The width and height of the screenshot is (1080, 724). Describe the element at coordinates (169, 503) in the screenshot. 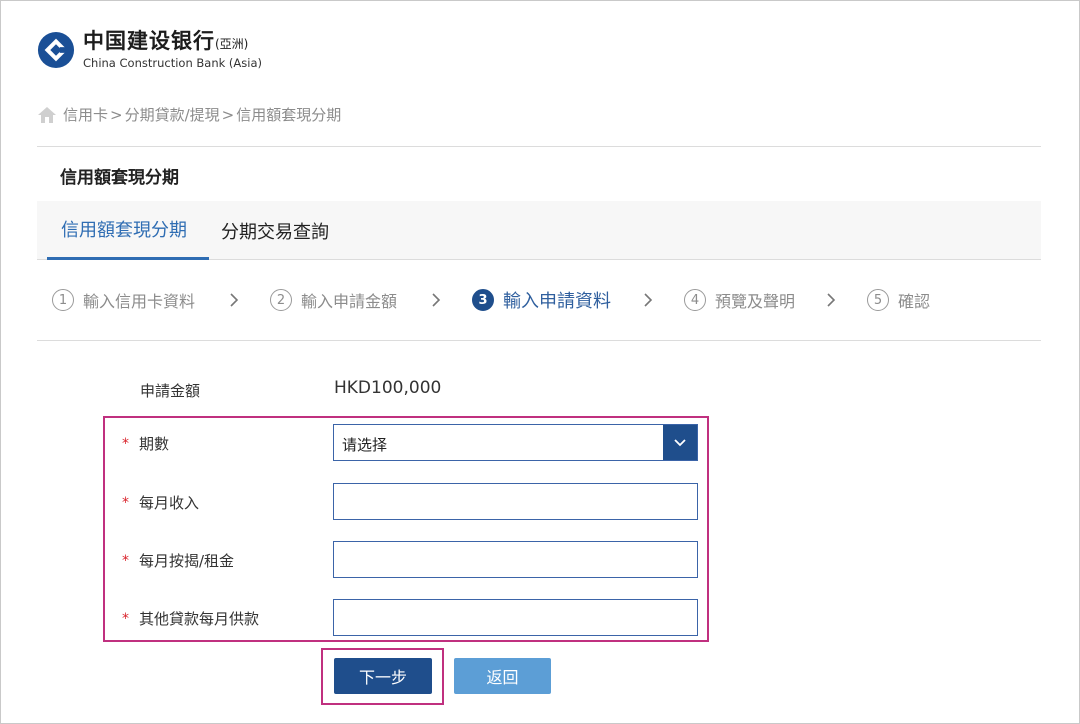

I see `monthly-income-label-text: 每月收入` at that location.